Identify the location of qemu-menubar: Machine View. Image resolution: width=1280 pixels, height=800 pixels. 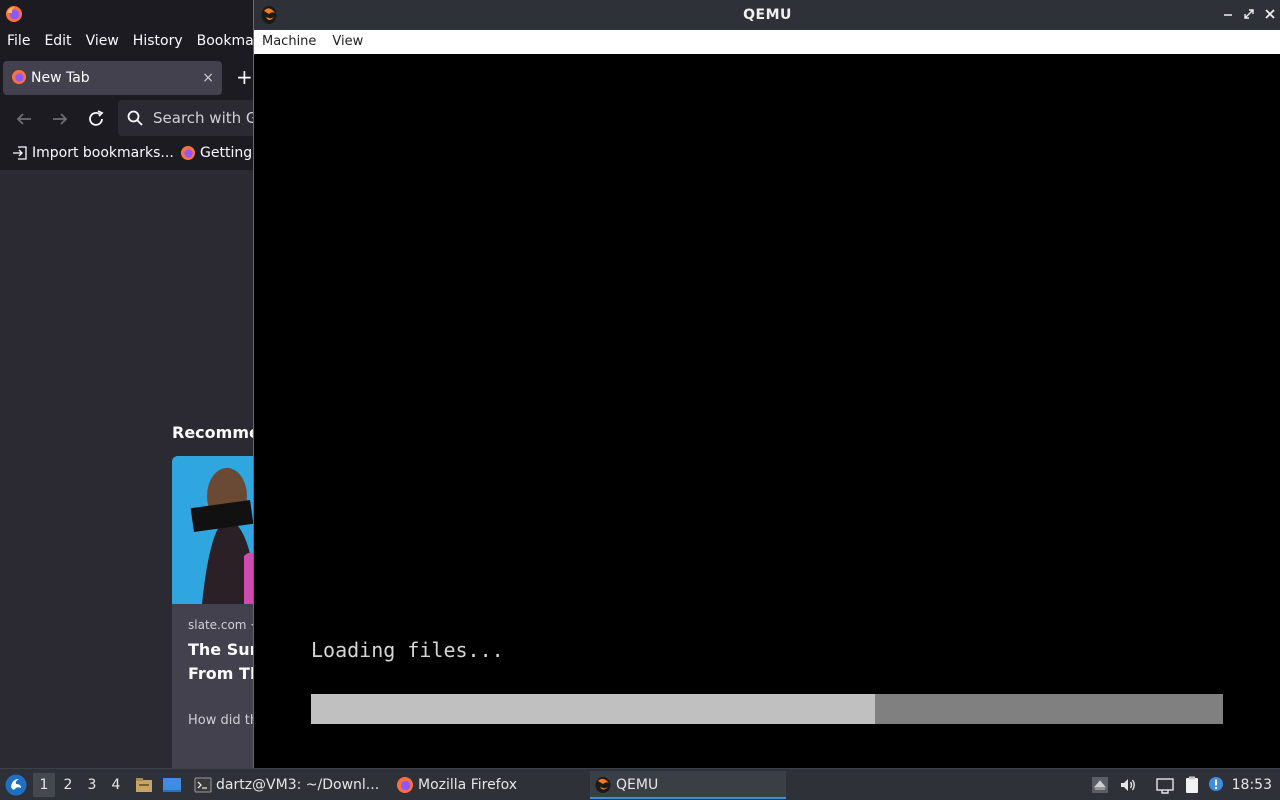
(767, 42).